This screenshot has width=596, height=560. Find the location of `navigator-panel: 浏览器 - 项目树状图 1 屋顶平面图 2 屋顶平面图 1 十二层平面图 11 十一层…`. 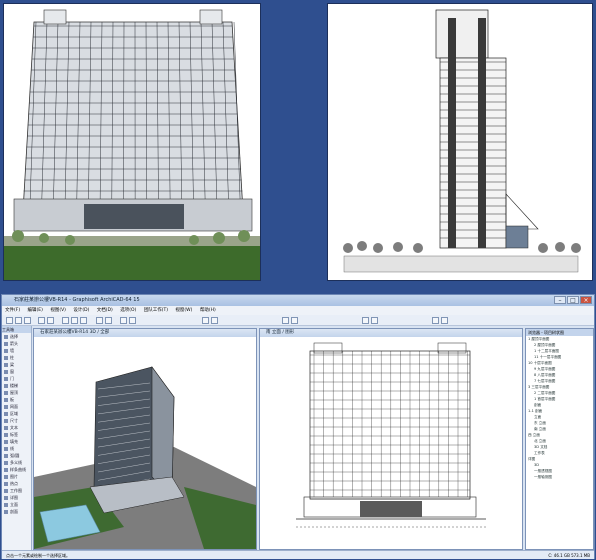

navigator-panel: 浏览器 - 项目树状图 1 屋顶平面图 2 屋顶平面图 1 十二层平面图 11 十一层… is located at coordinates (559, 439).